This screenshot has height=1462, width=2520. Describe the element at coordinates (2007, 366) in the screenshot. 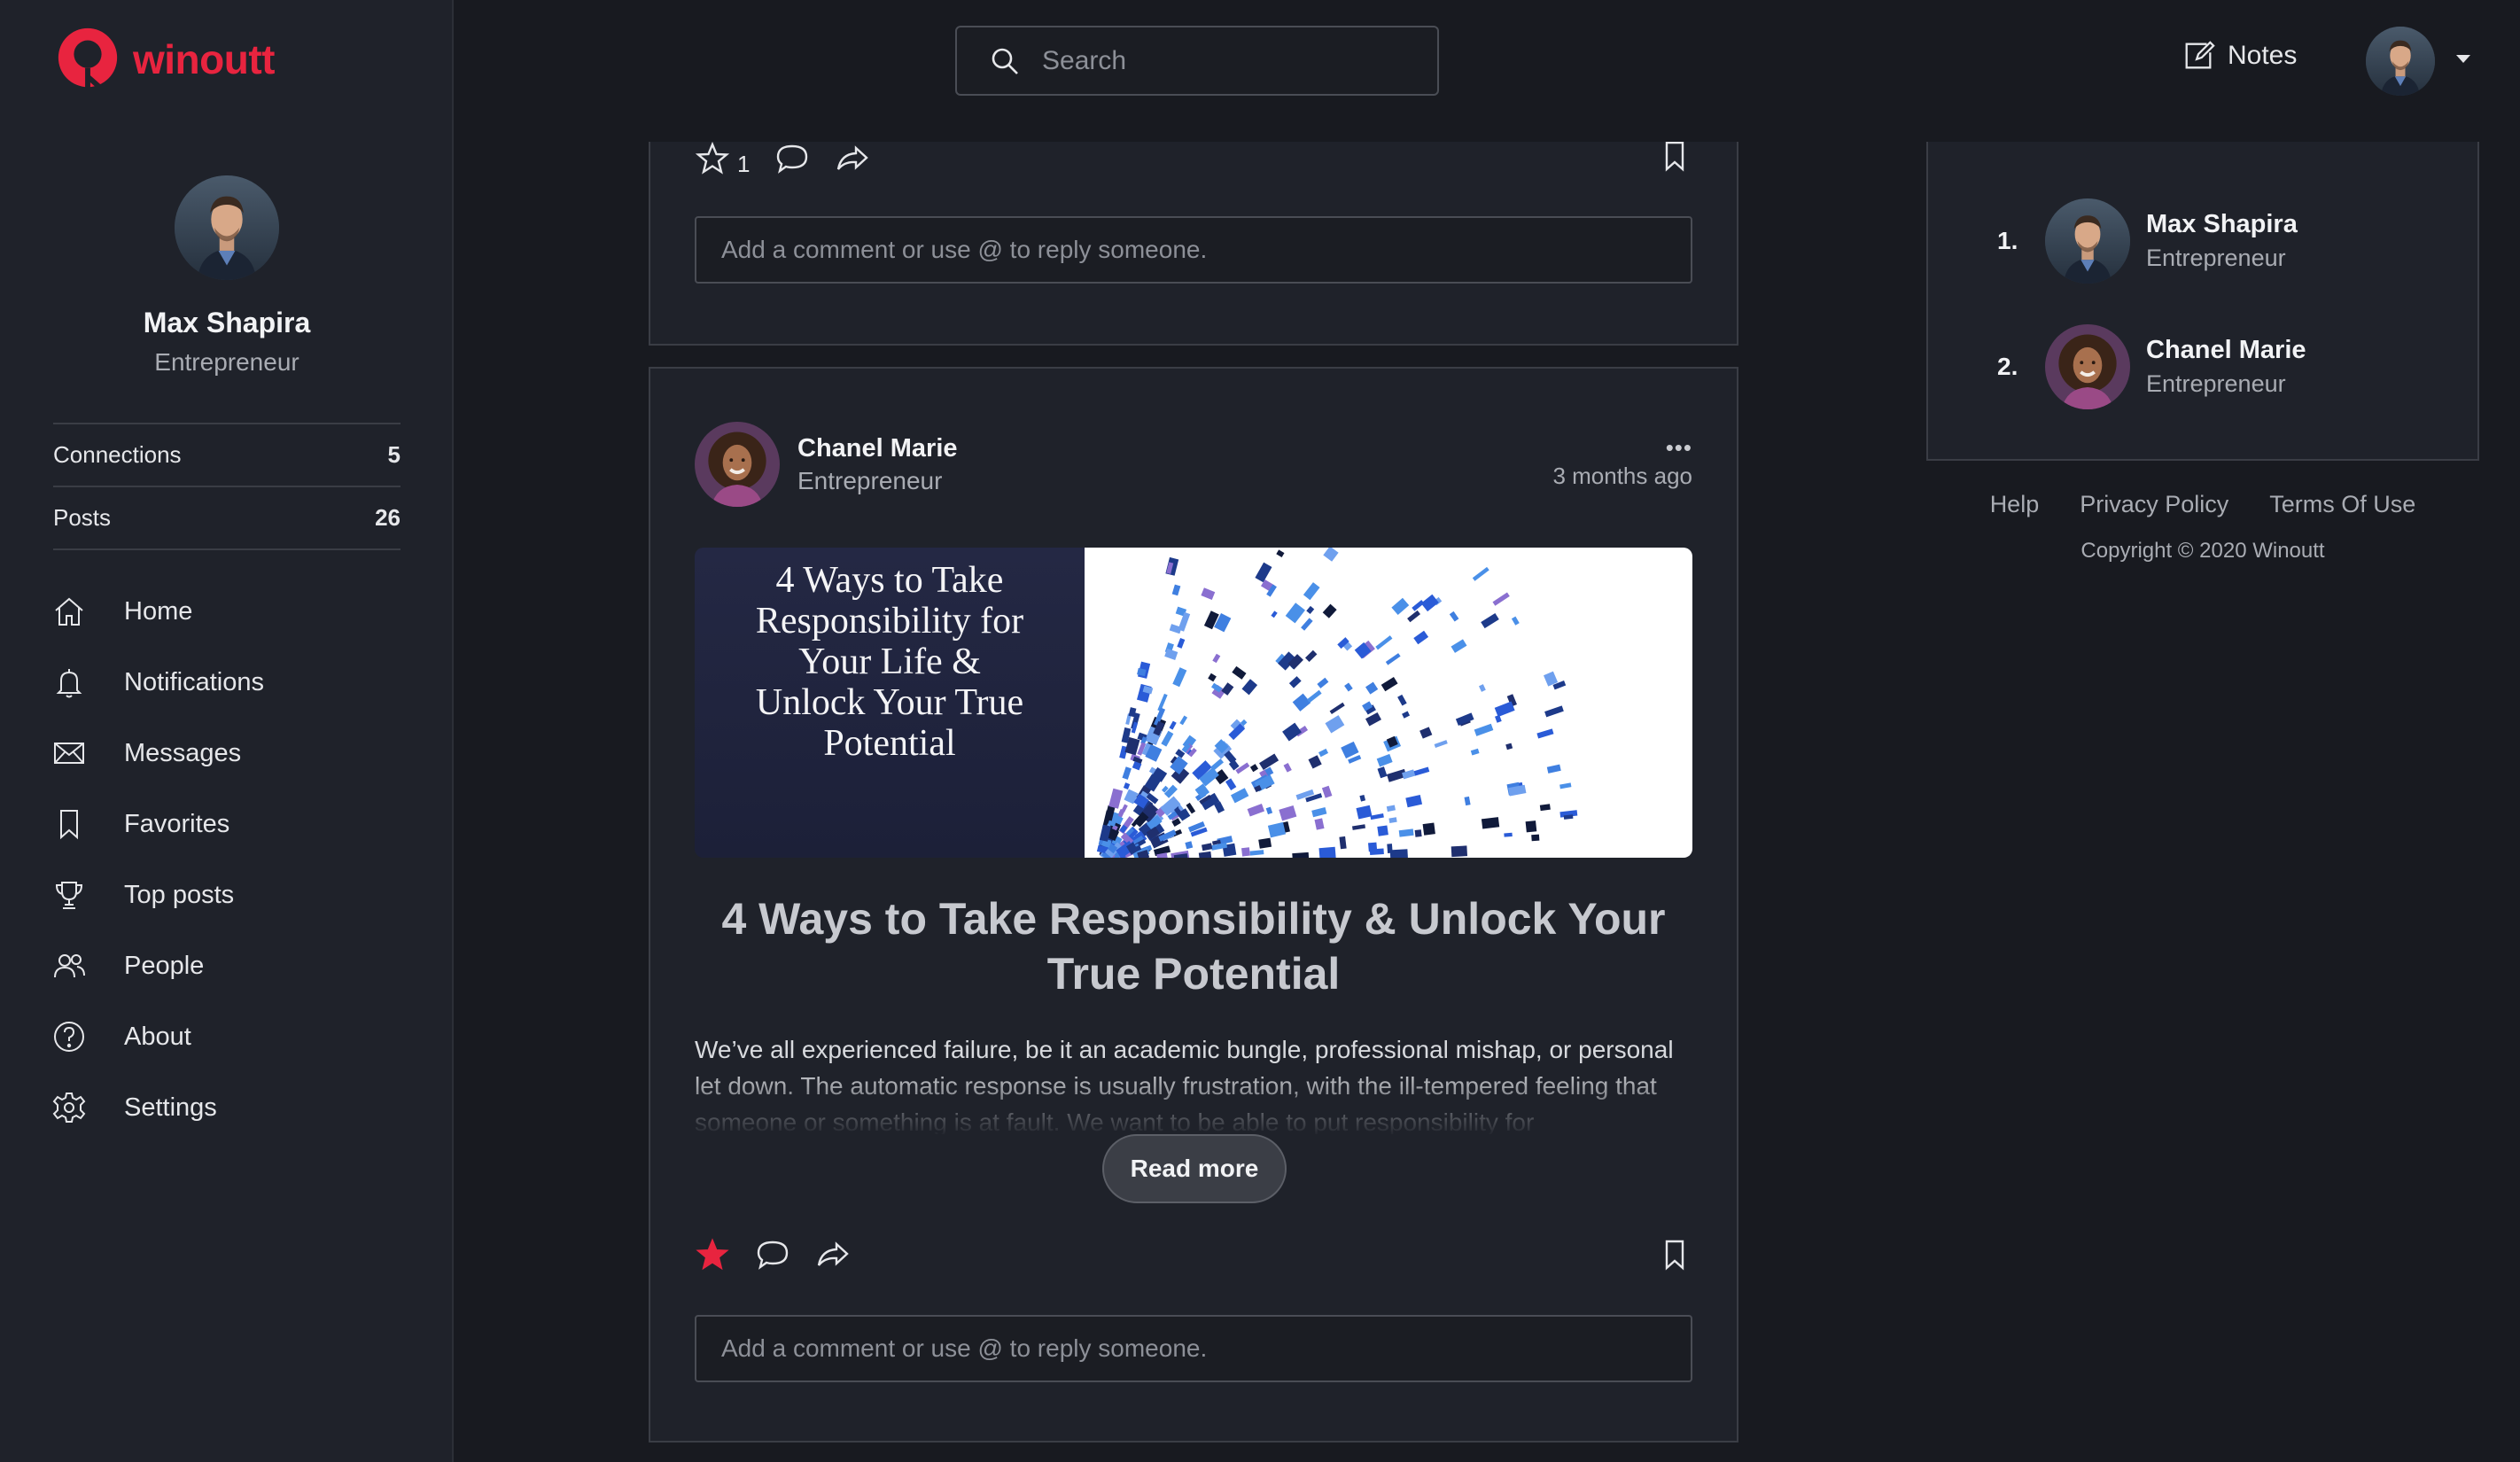

I see `rank-number: 2.` at that location.